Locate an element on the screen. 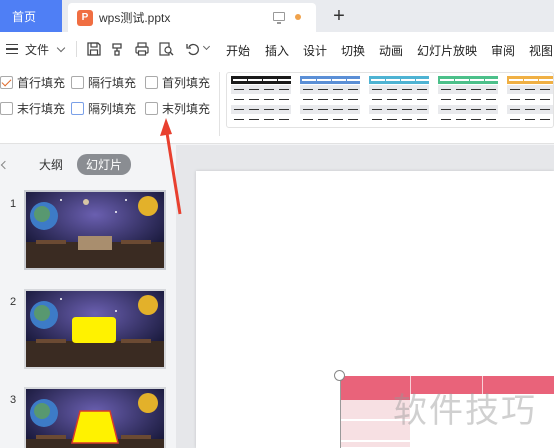 This screenshot has width=554, height=448. save-icon is located at coordinates (94, 49).